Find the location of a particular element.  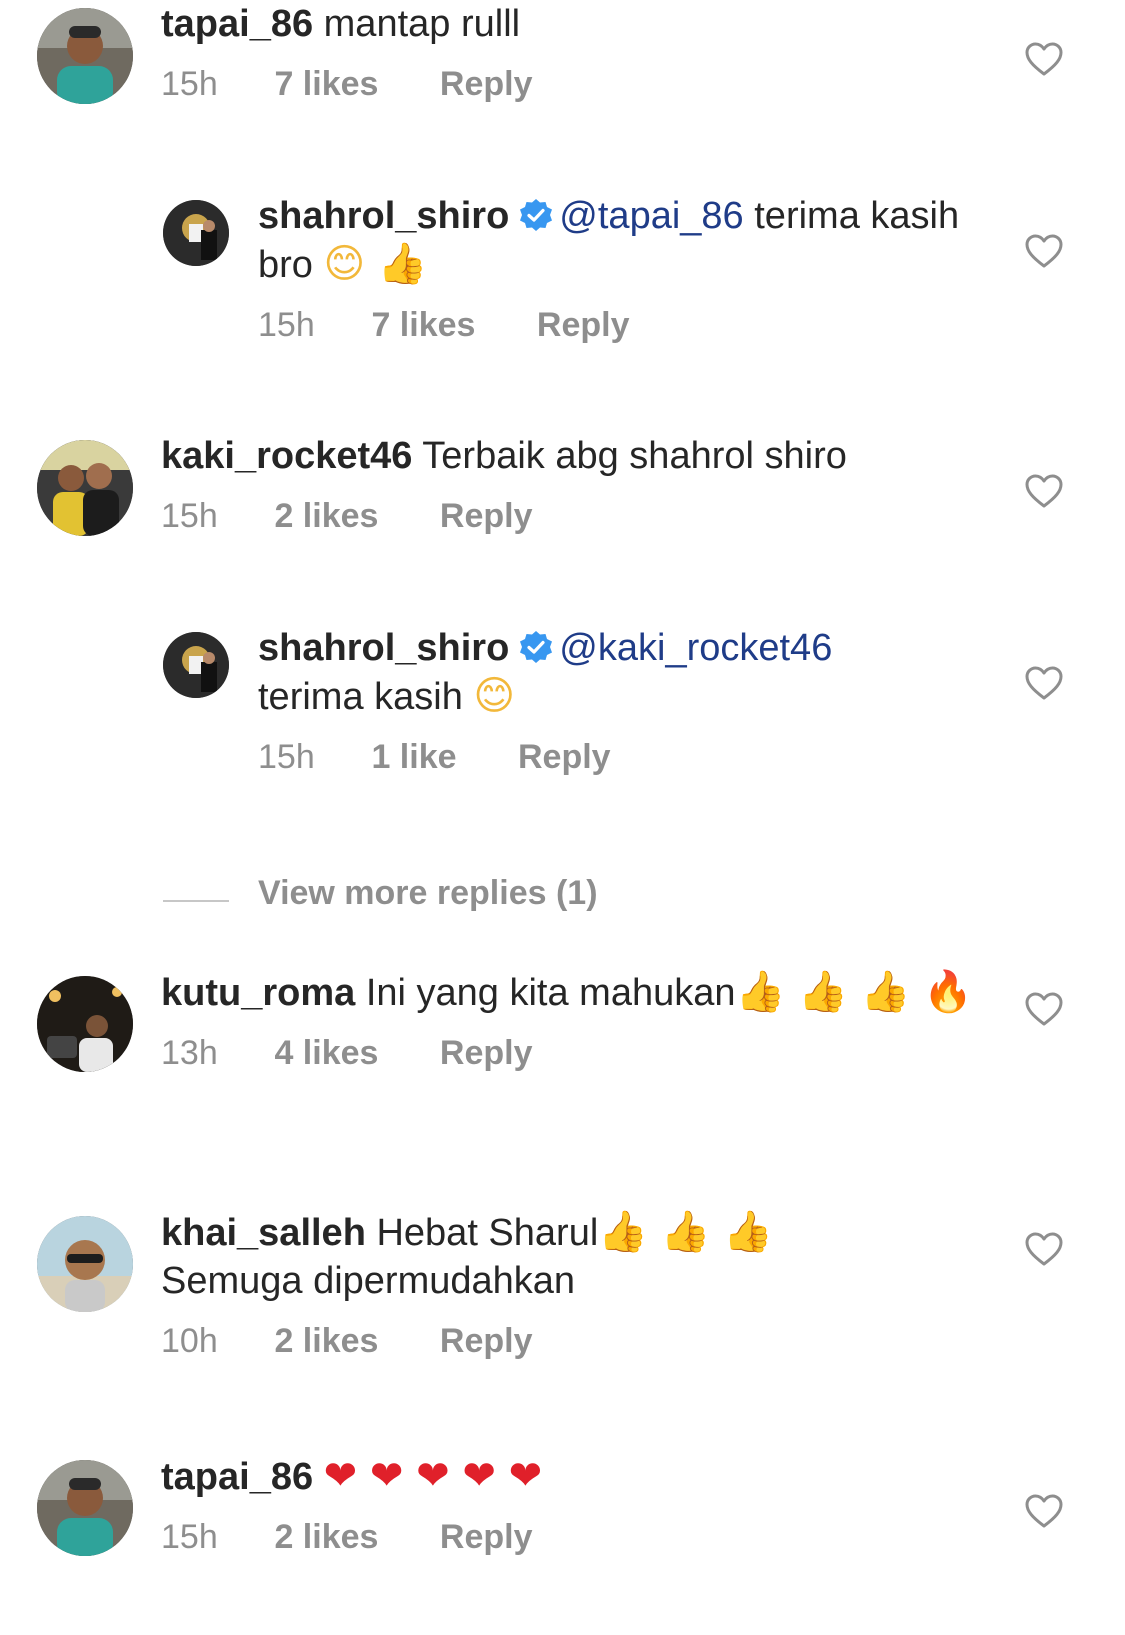

comment-text: kaki_rocket46 Terbaik abg shahrol shiro is located at coordinates (578, 456).